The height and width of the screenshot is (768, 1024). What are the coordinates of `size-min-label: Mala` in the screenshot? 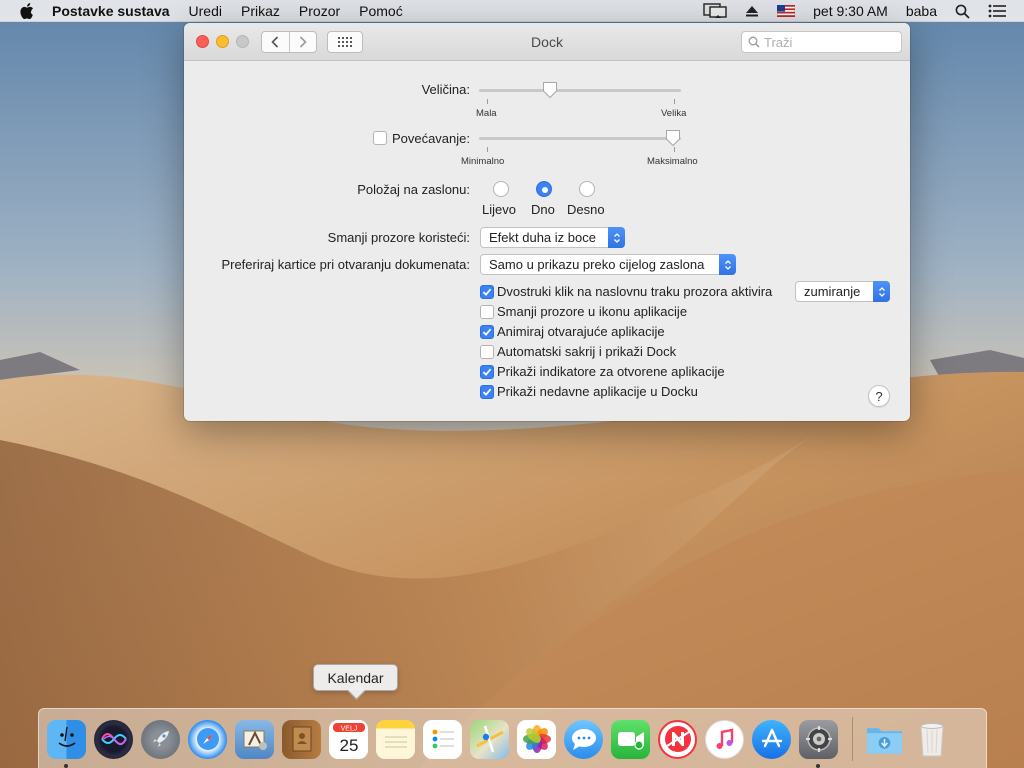 It's located at (486, 113).